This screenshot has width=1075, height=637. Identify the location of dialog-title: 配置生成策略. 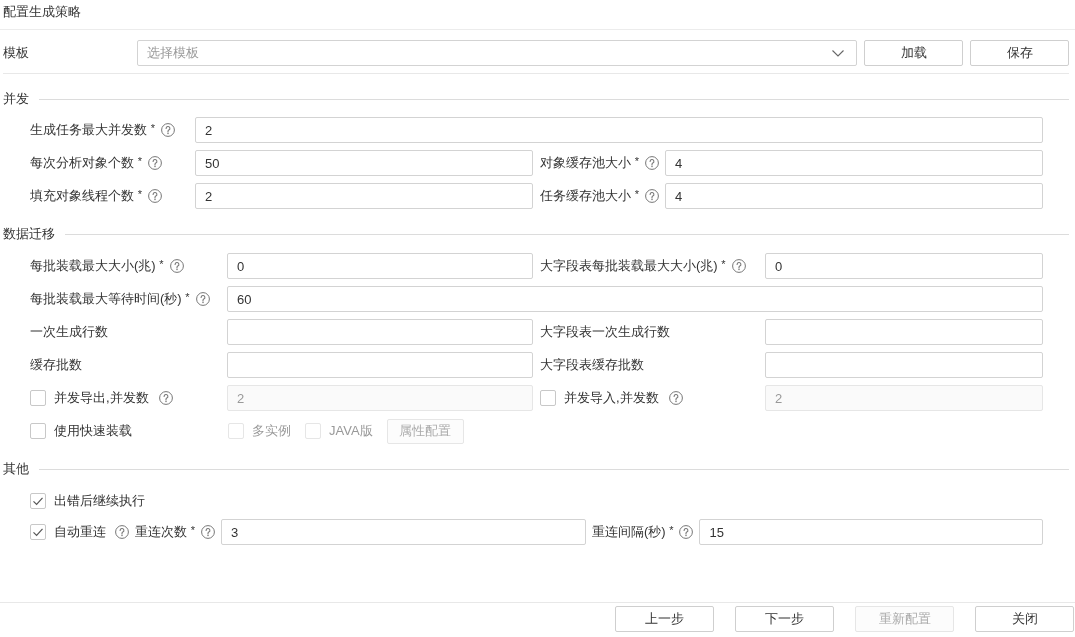
(42, 11).